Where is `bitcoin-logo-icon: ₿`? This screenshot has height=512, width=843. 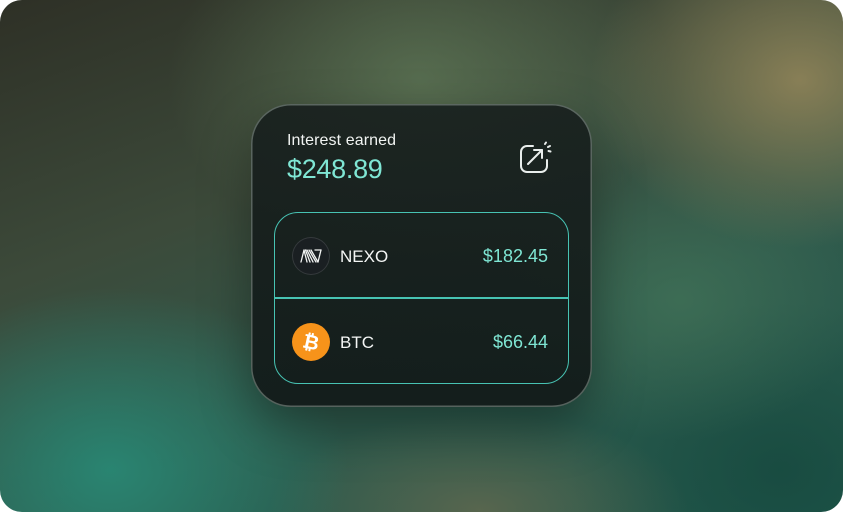
bitcoin-logo-icon: ₿ is located at coordinates (311, 342).